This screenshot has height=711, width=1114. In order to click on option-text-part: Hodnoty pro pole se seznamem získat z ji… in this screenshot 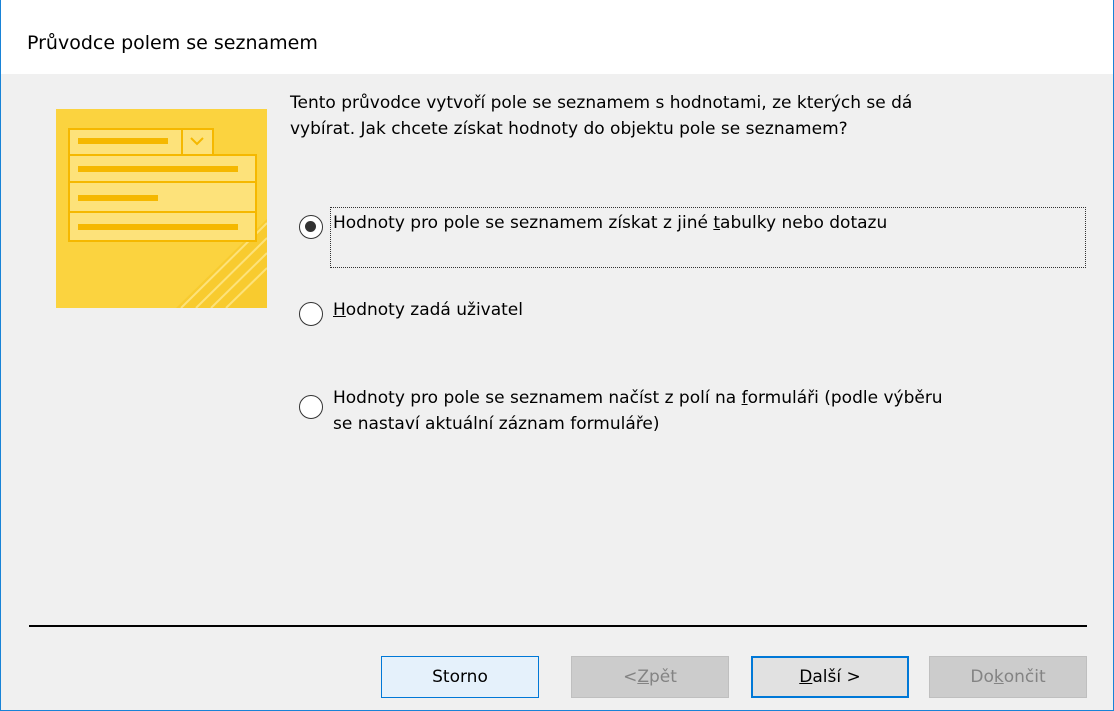, I will do `click(523, 223)`.